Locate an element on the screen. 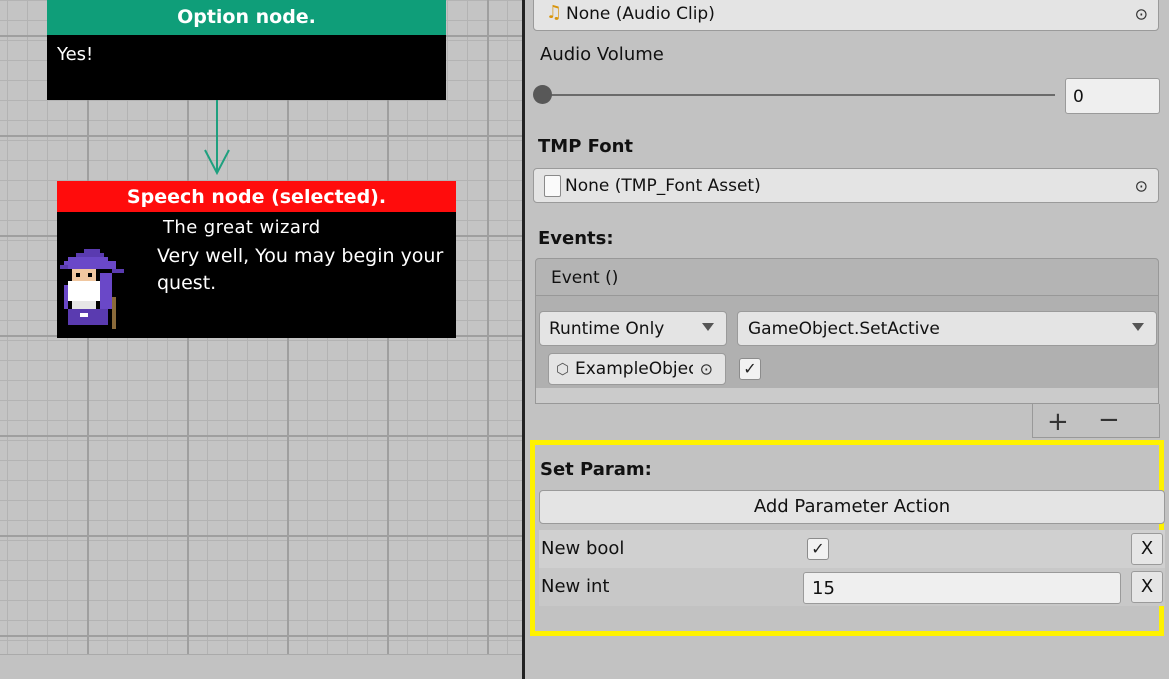 Image resolution: width=1169 pixels, height=679 pixels. set-param-label: Set Param: is located at coordinates (596, 469).